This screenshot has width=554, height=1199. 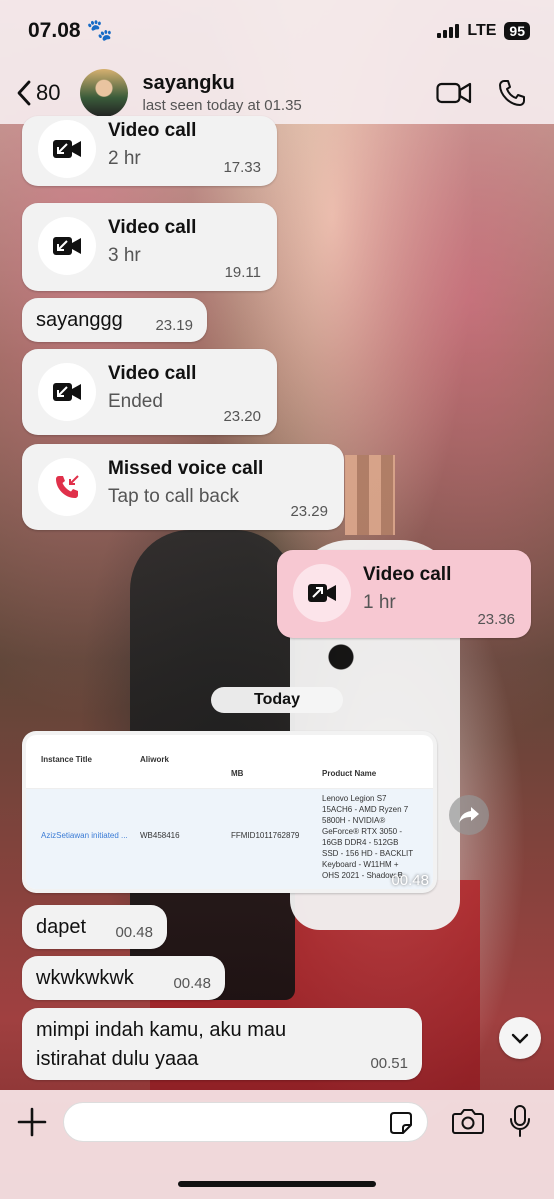 What do you see at coordinates (99, 30) in the screenshot?
I see `paw-icon: 🐾` at bounding box center [99, 30].